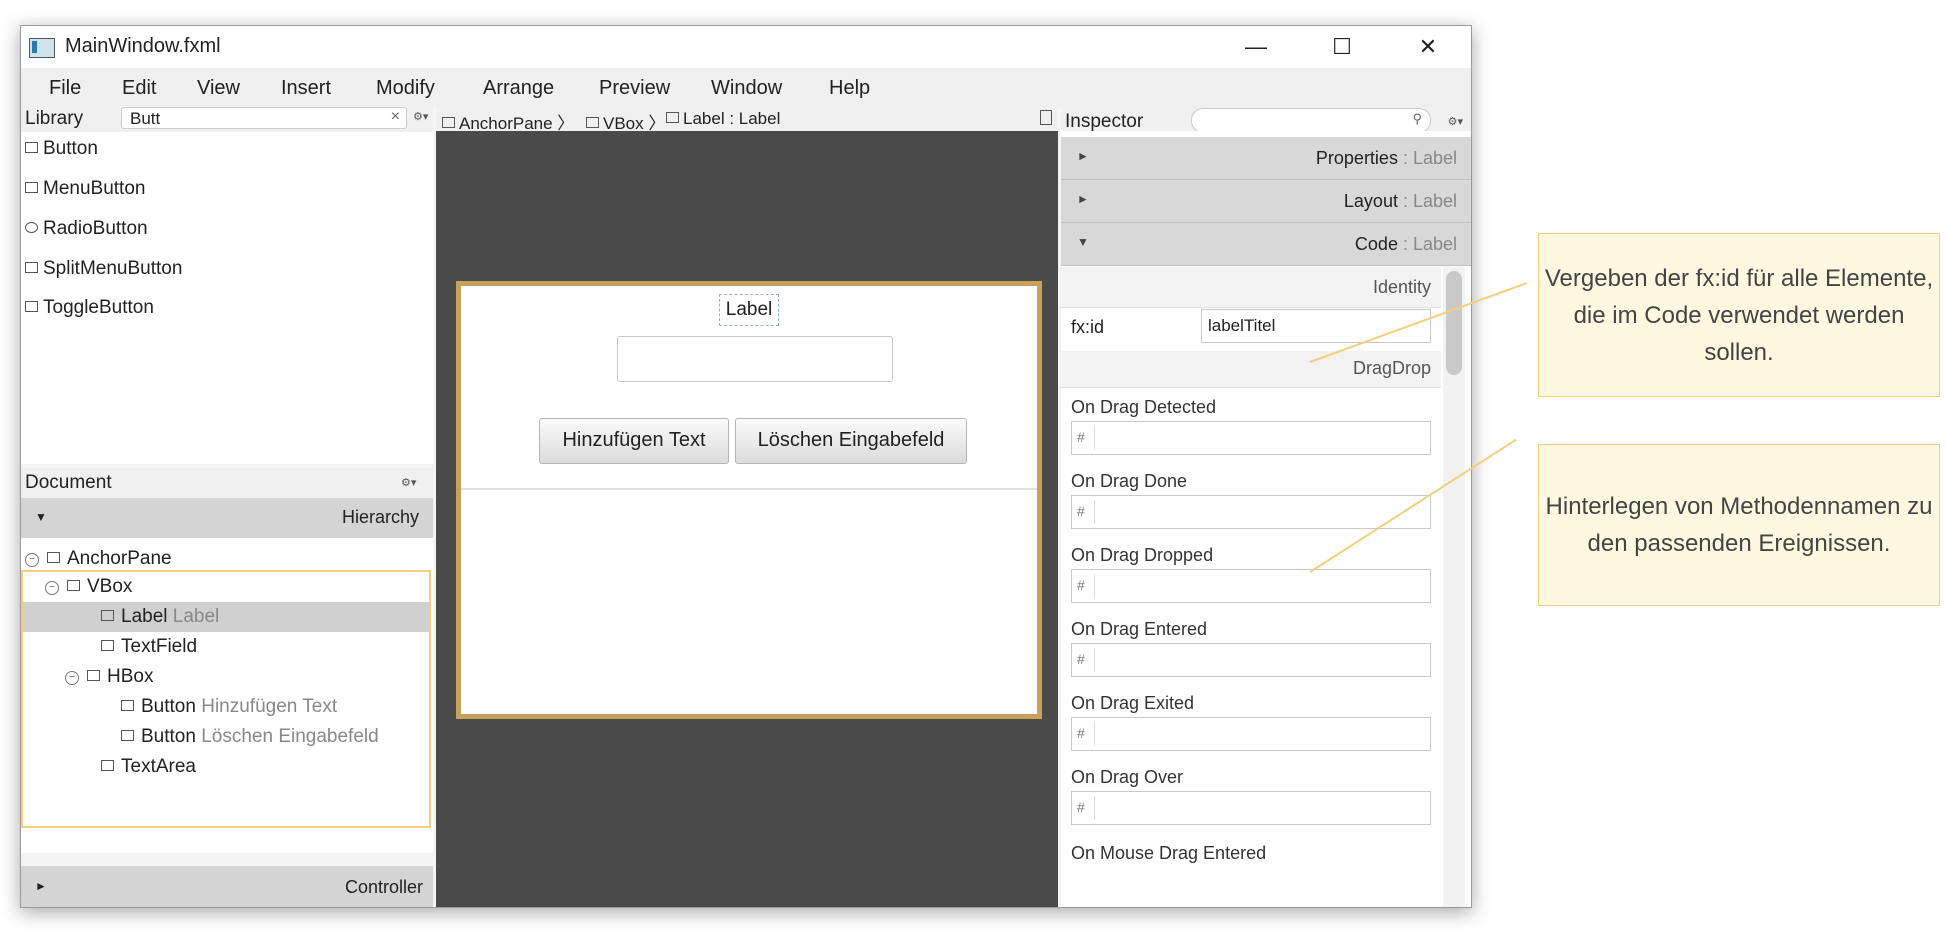 This screenshot has height=930, width=1946. Describe the element at coordinates (1454, 587) in the screenshot. I see `inspector-scrollbar-track` at that location.